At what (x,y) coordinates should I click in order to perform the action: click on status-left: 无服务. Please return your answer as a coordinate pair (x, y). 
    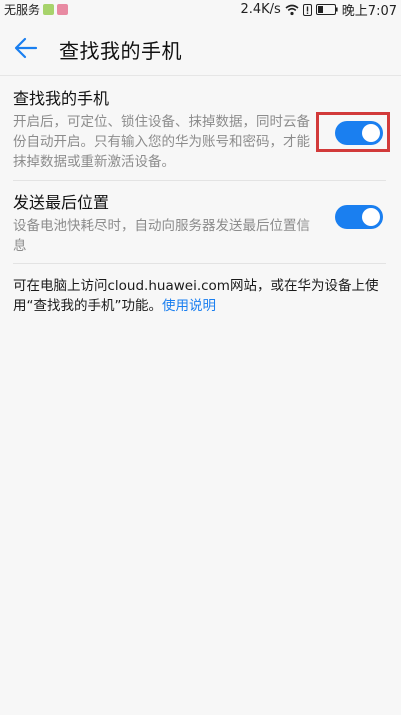
    Looking at the image, I should click on (36, 9).